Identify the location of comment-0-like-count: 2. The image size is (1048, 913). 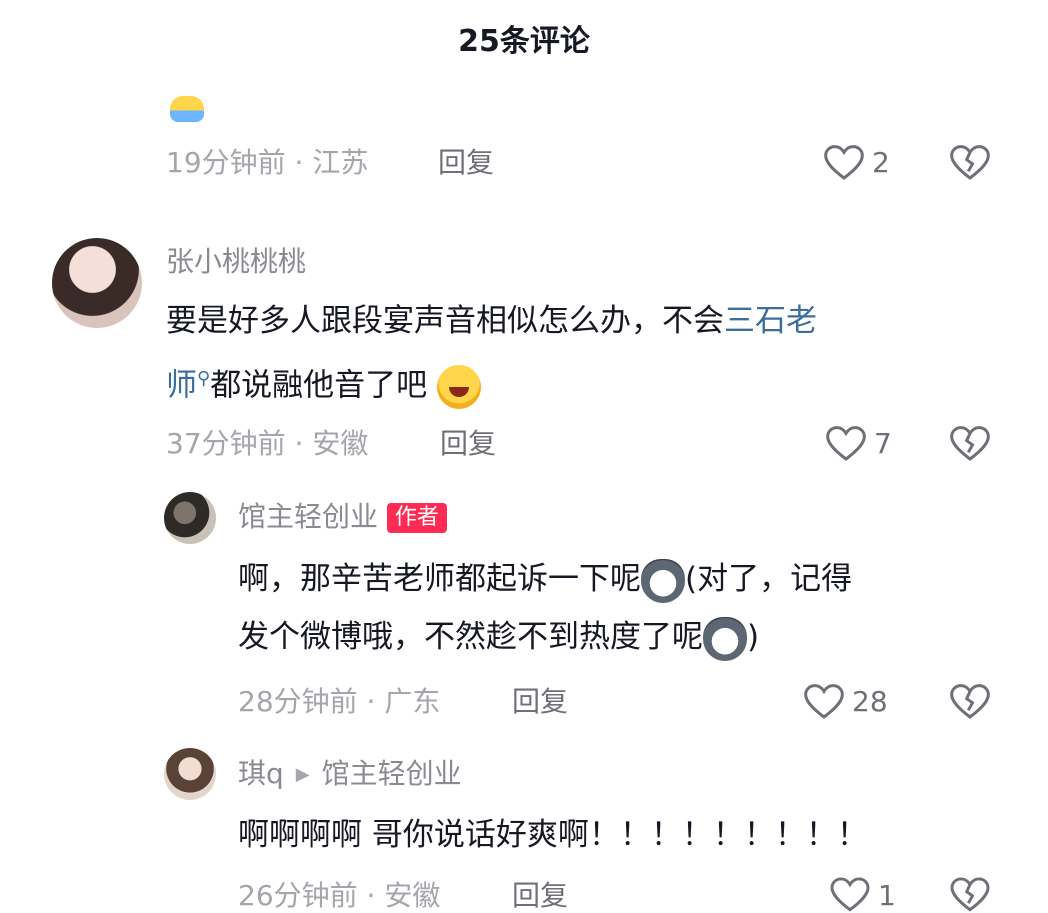
(881, 162).